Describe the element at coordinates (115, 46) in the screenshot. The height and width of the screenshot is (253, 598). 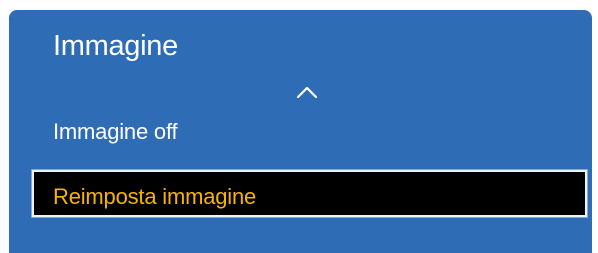
I see `menu-title: Immagine` at that location.